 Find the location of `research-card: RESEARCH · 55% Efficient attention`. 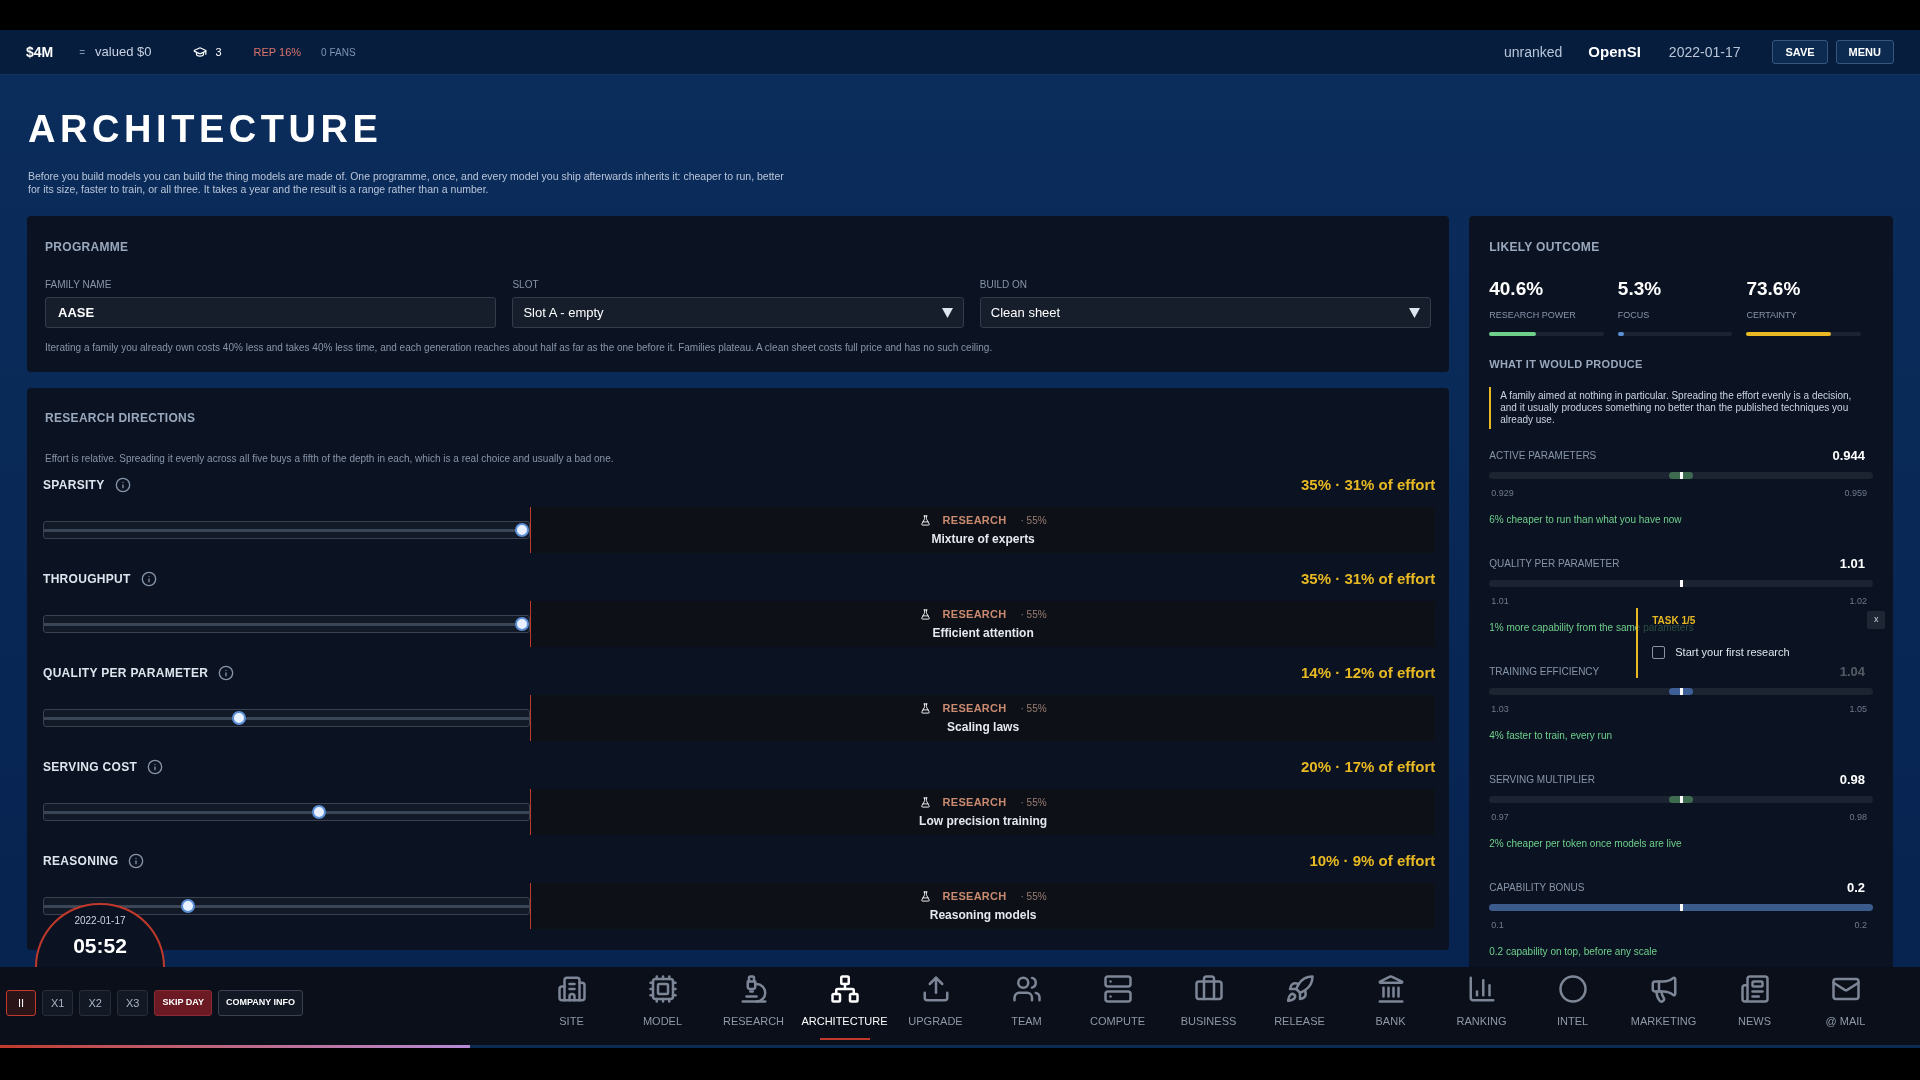

research-card: RESEARCH · 55% Efficient attention is located at coordinates (983, 624).